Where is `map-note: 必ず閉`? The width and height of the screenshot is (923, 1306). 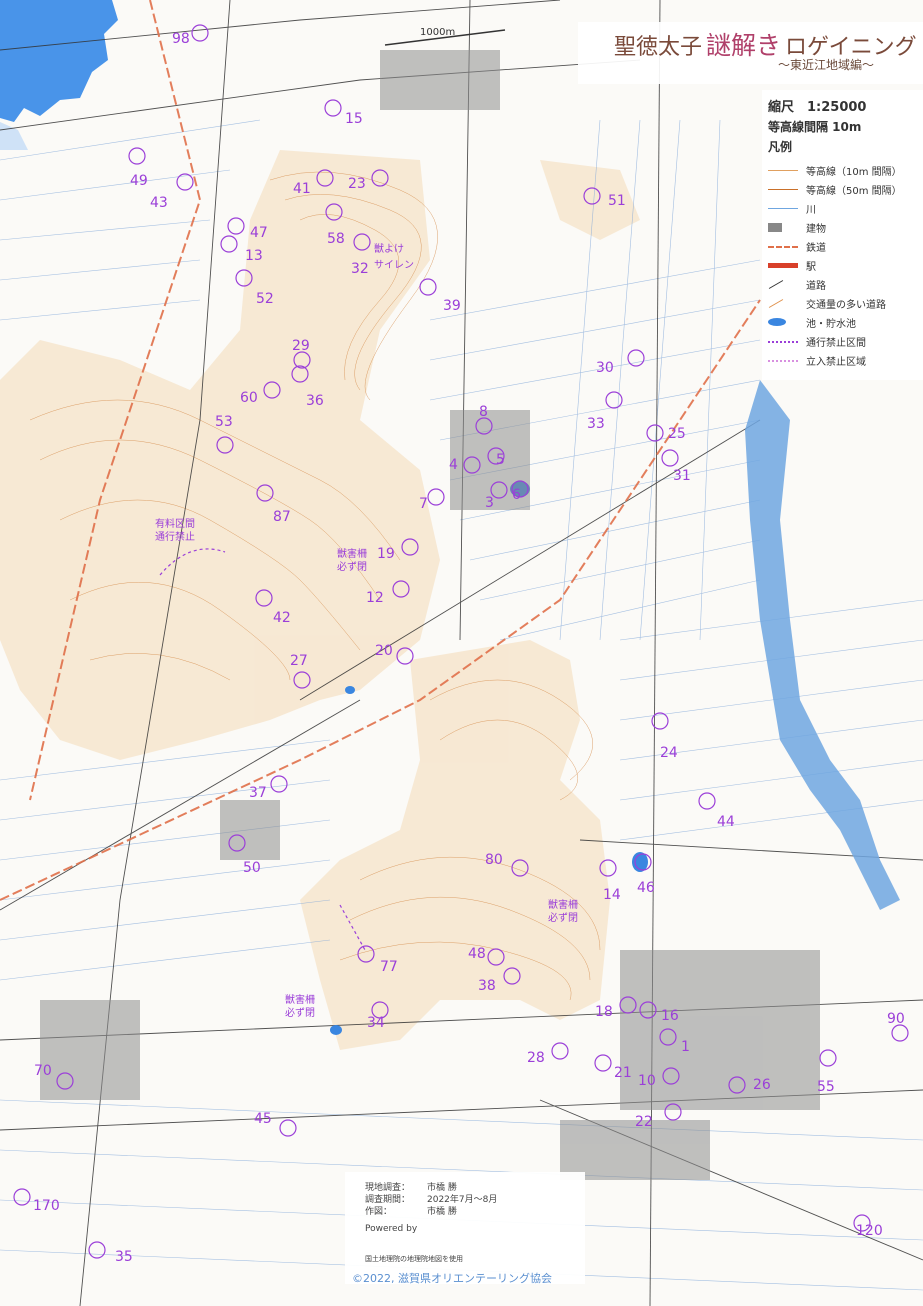 map-note: 必ず閉 is located at coordinates (352, 566).